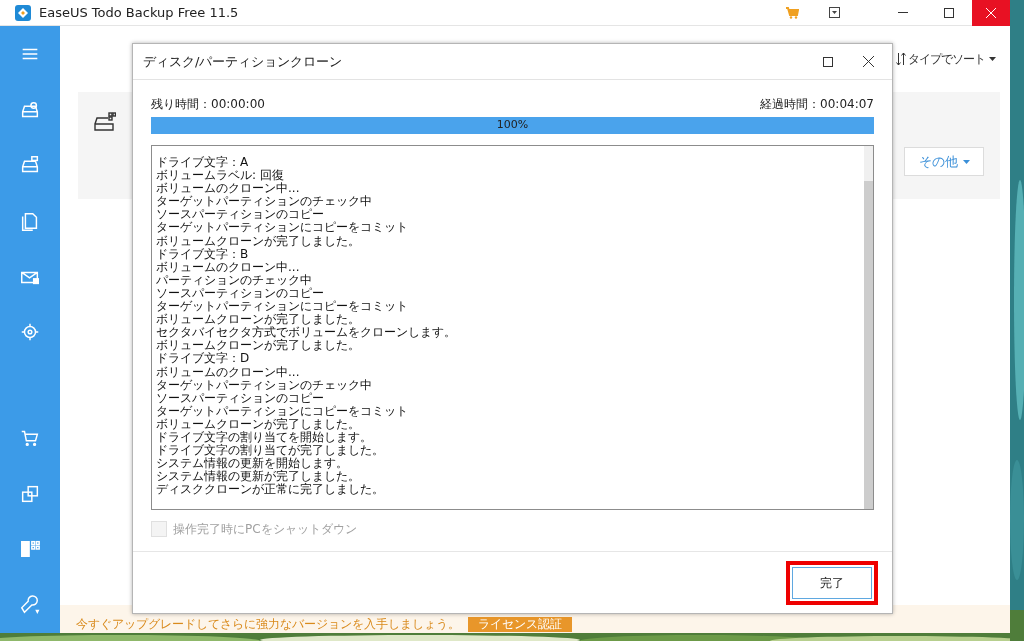 The image size is (1024, 641). I want to click on shutdown-label: 操作完了時にPCをシャットダウン, so click(265, 529).